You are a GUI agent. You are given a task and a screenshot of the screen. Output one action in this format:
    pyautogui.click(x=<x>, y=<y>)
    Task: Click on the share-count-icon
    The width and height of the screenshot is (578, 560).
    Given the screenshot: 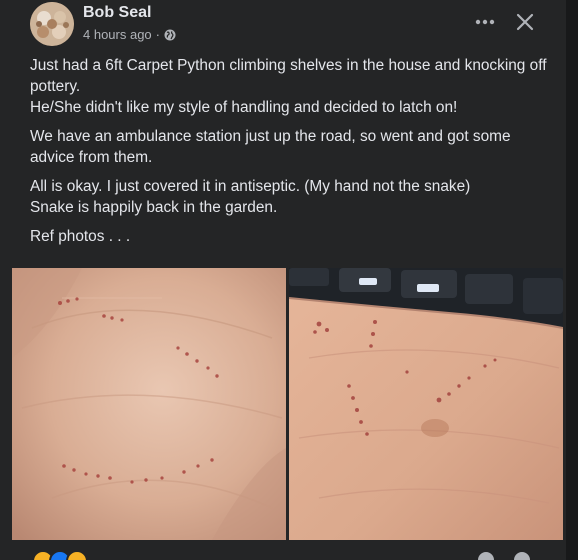 What is the action you would take?
    pyautogui.click(x=522, y=556)
    